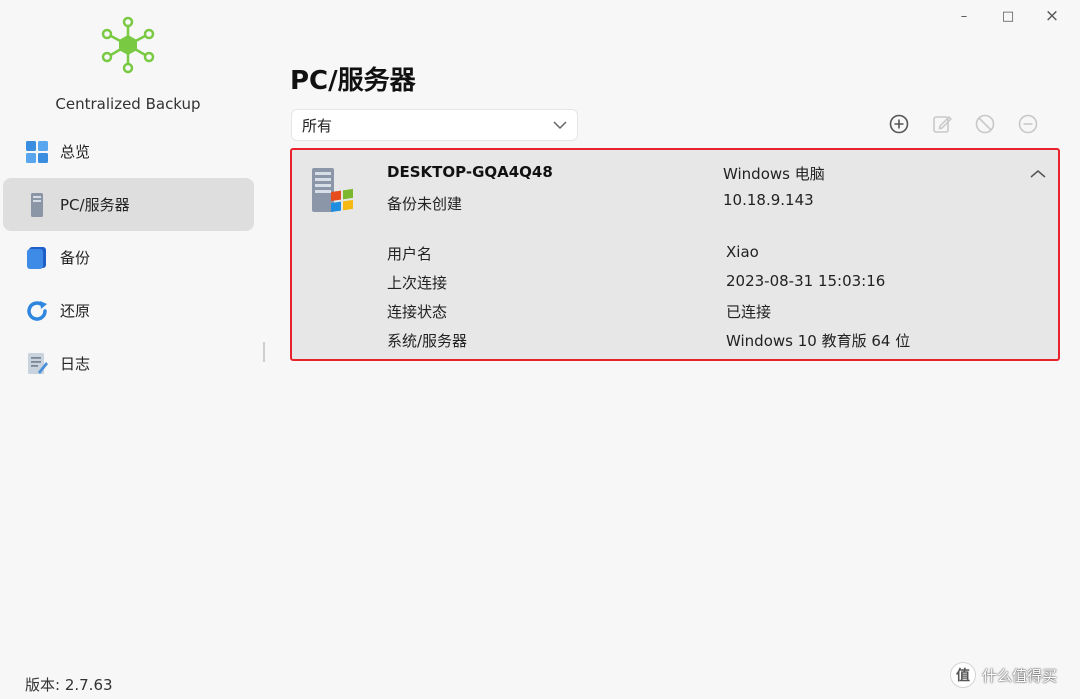  I want to click on edit-button, so click(942, 124).